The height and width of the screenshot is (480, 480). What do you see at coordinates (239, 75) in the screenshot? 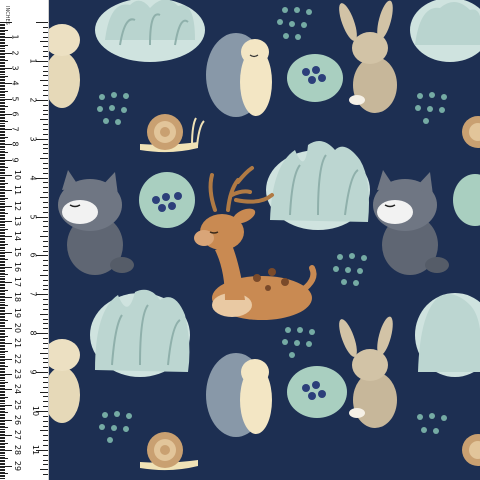
I see `hedgehog` at bounding box center [239, 75].